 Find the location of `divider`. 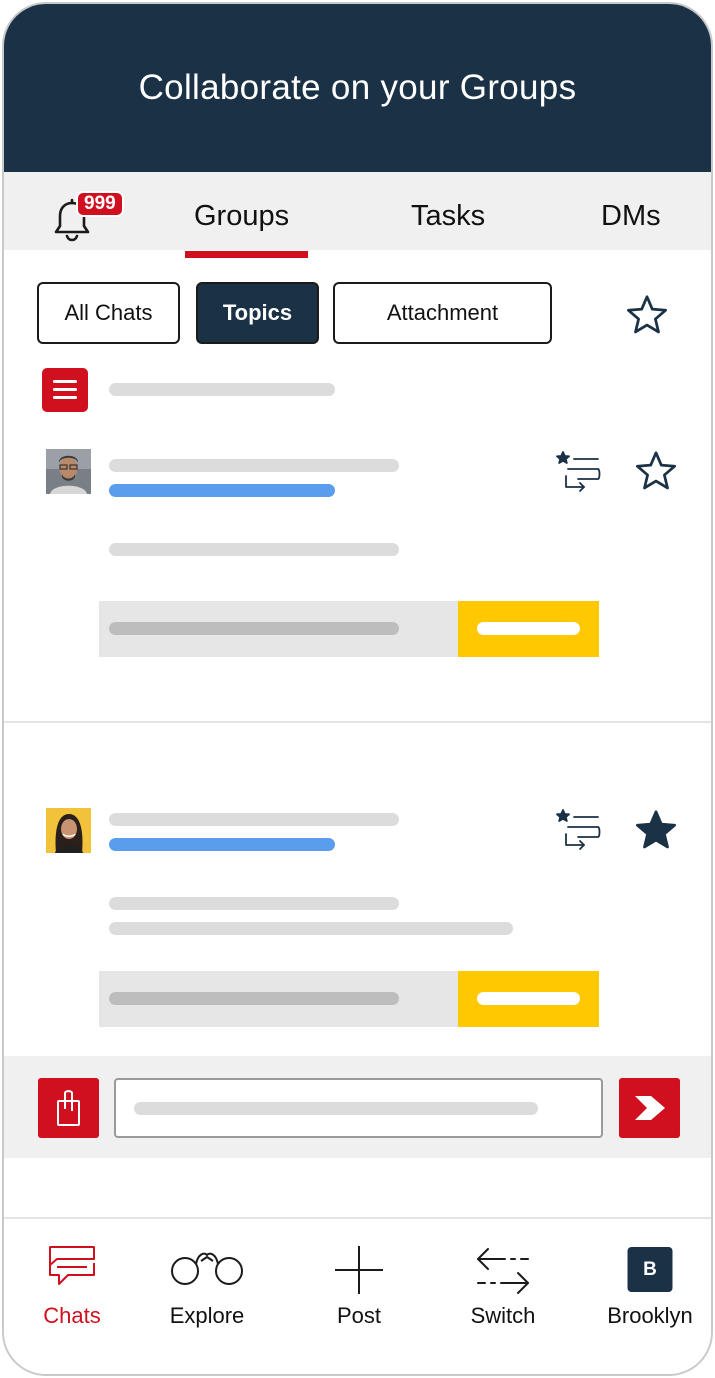

divider is located at coordinates (357, 722).